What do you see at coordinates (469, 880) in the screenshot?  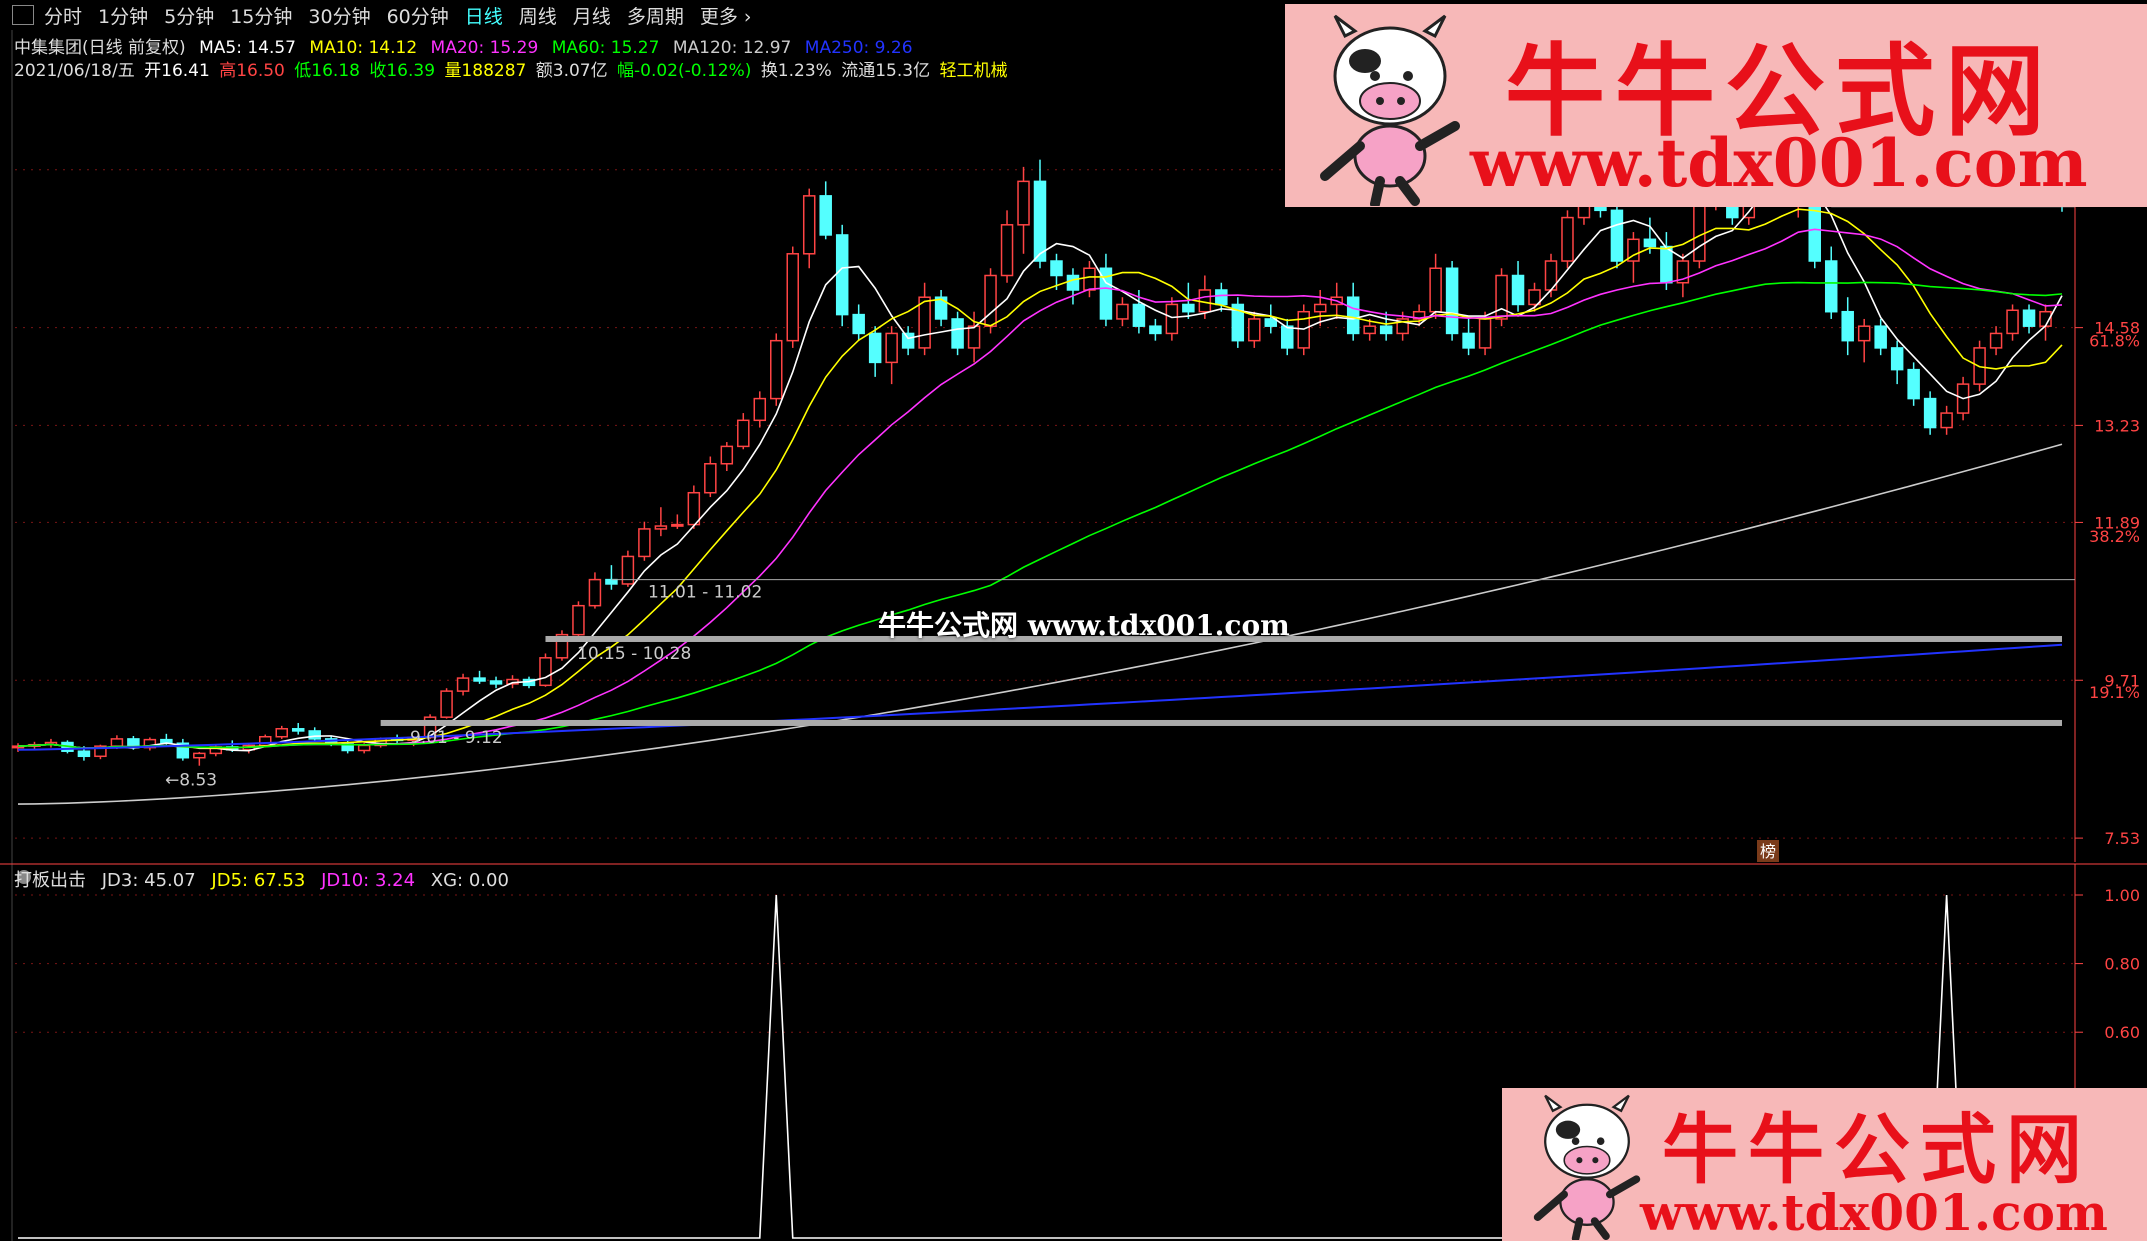 I see `xg-value: XG: 0.00` at bounding box center [469, 880].